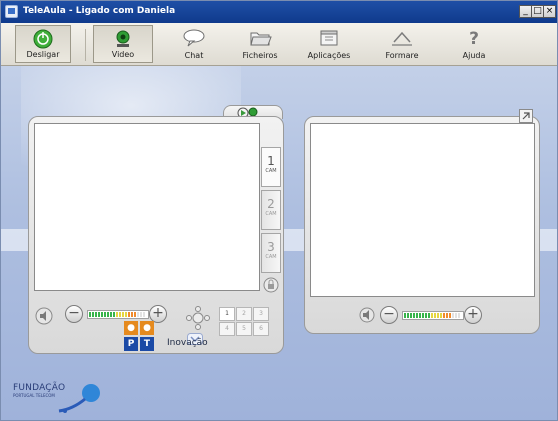  I want to click on close-button: ×, so click(549, 11).